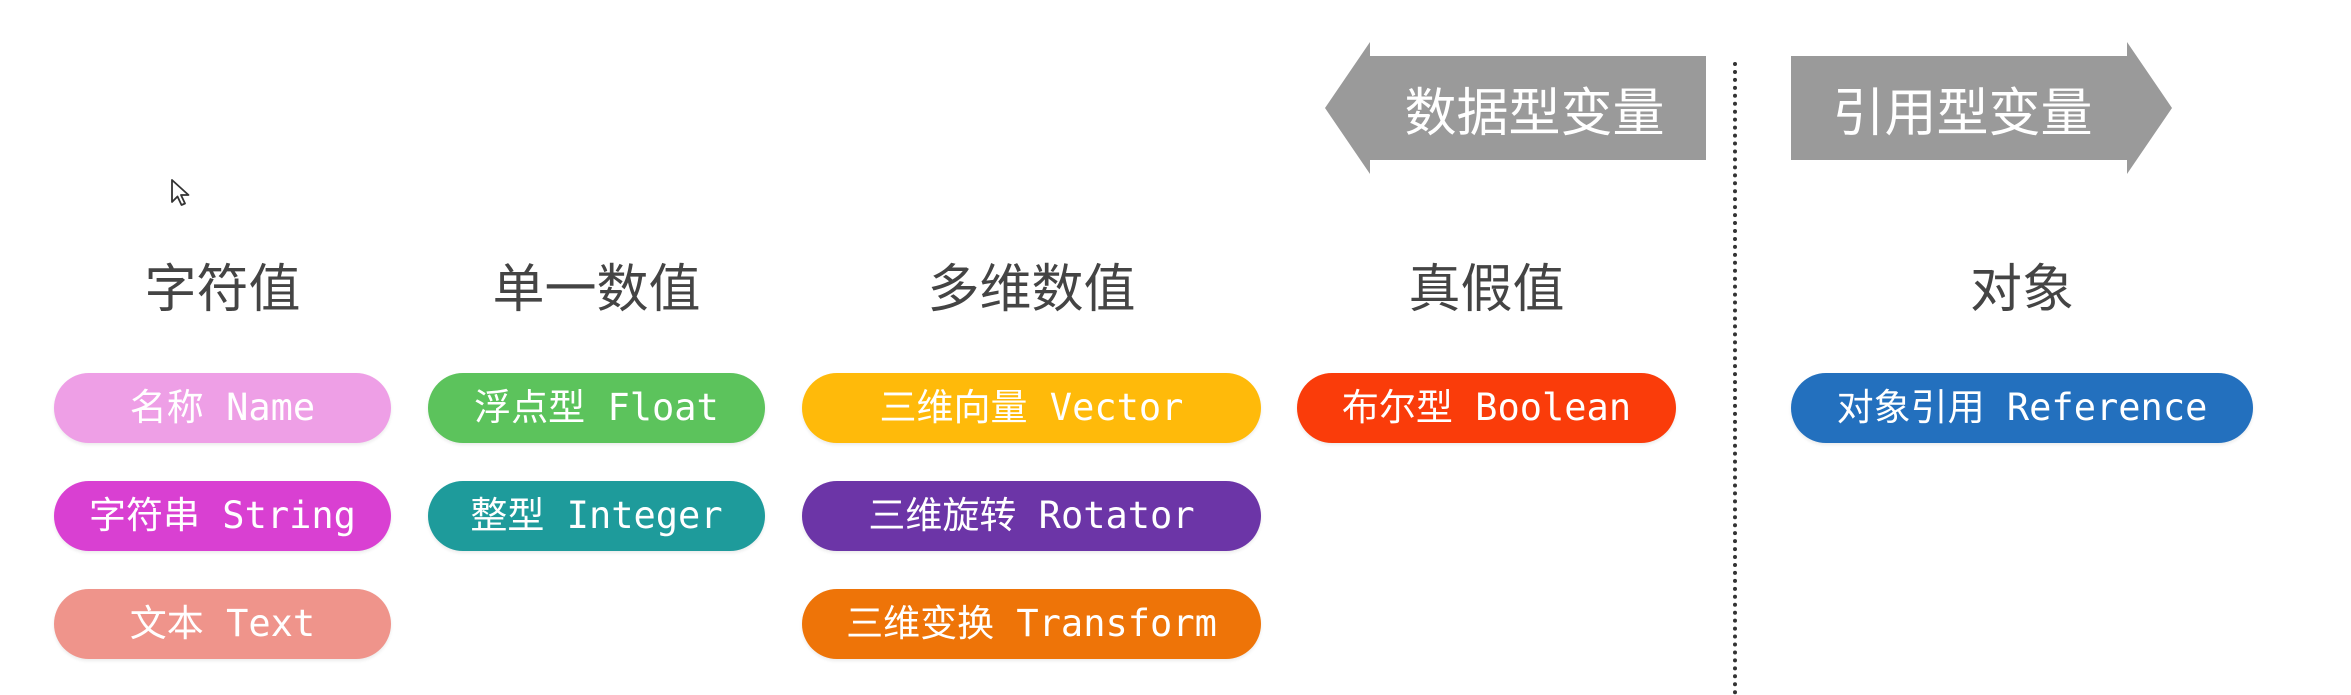 This screenshot has width=2351, height=695. Describe the element at coordinates (2022, 408) in the screenshot. I see `type-pill-reference: 对象引用 Reference` at that location.